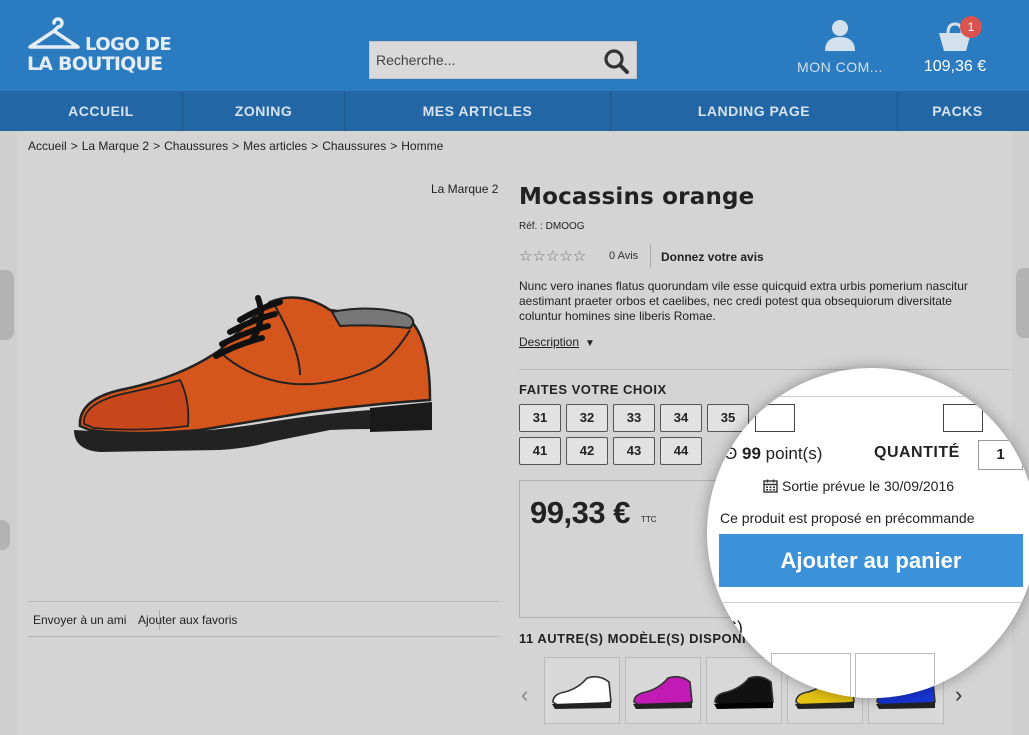 The height and width of the screenshot is (735, 1029). I want to click on chevron-down-icon: ▼, so click(590, 343).